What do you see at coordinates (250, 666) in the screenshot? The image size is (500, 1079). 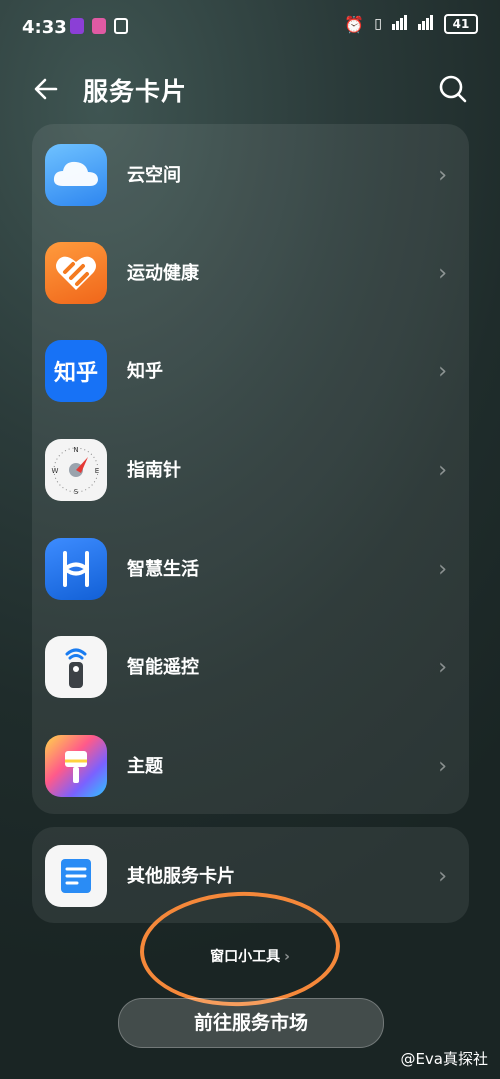 I see `list-item-smart-remote: 智能遥控 ›` at bounding box center [250, 666].